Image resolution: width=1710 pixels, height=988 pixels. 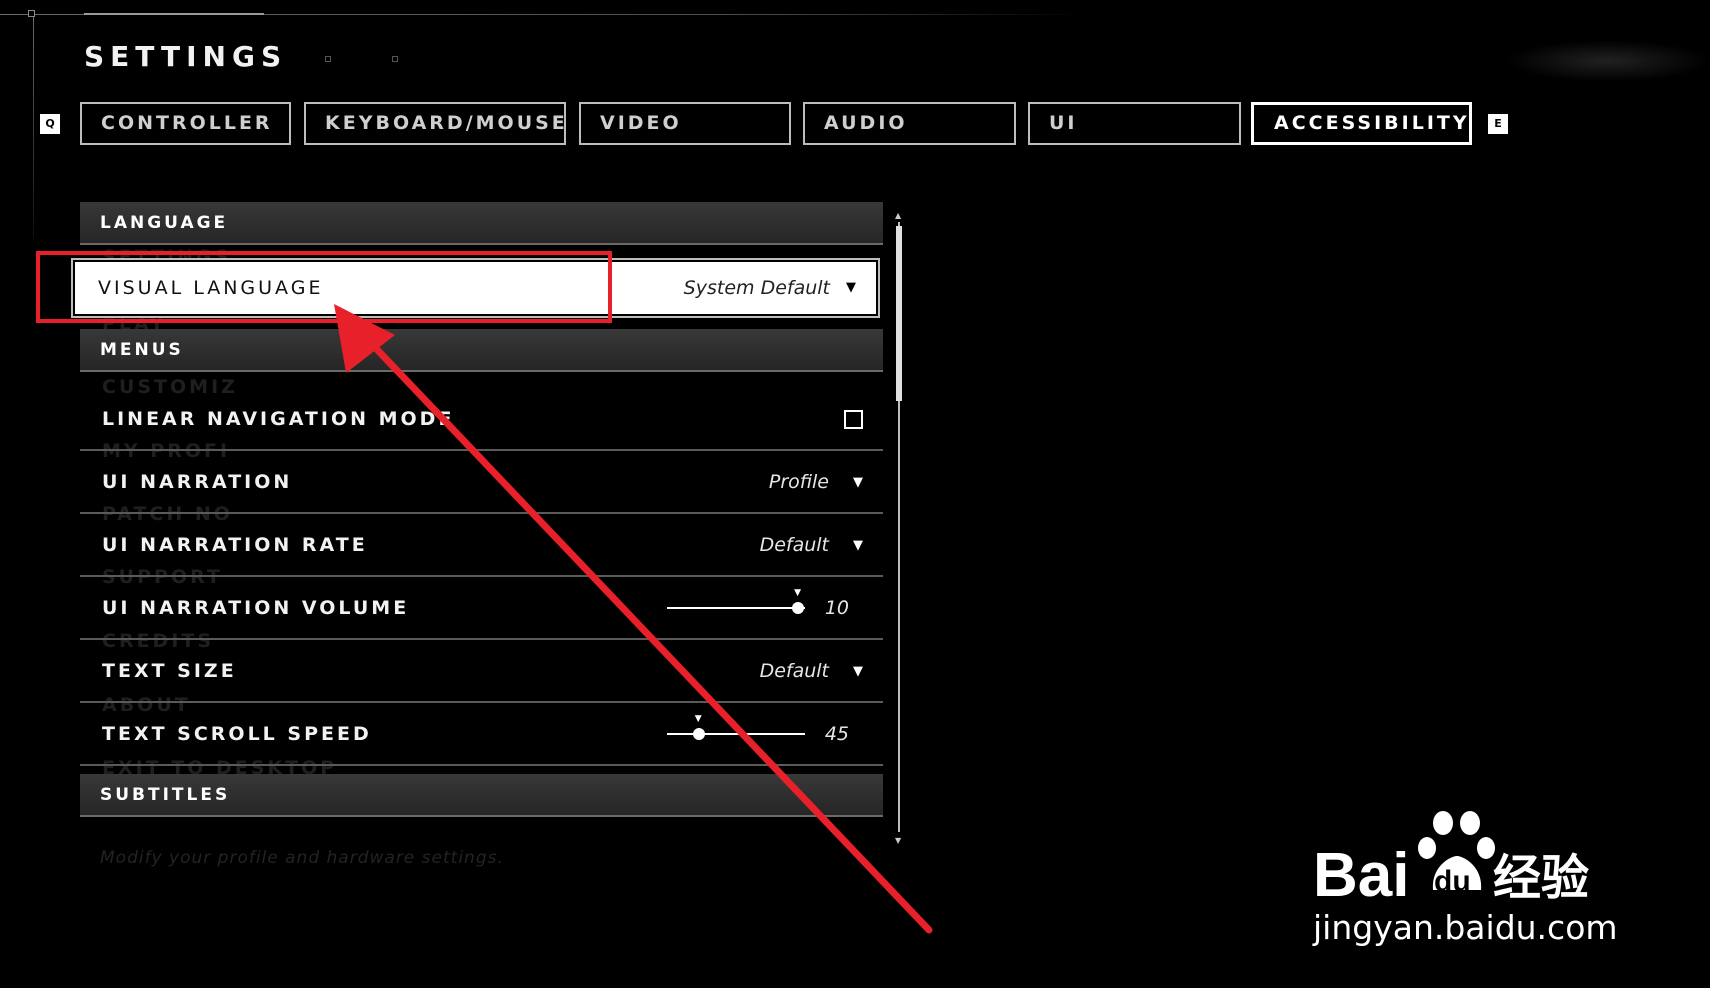 I want to click on watermark-cn-text: 经验, so click(x=1541, y=878).